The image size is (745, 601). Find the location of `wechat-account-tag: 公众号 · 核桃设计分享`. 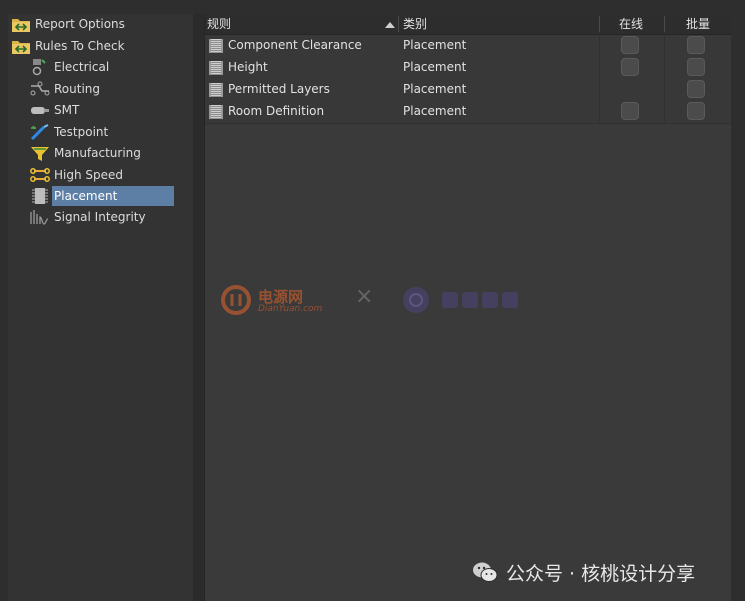

wechat-account-tag: 公众号 · 核桃设计分享 is located at coordinates (608, 572).